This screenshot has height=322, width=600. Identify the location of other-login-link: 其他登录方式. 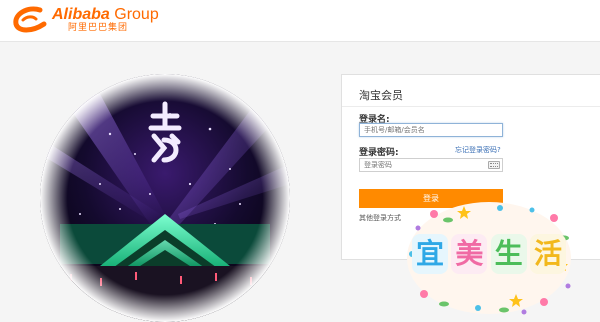
(380, 218).